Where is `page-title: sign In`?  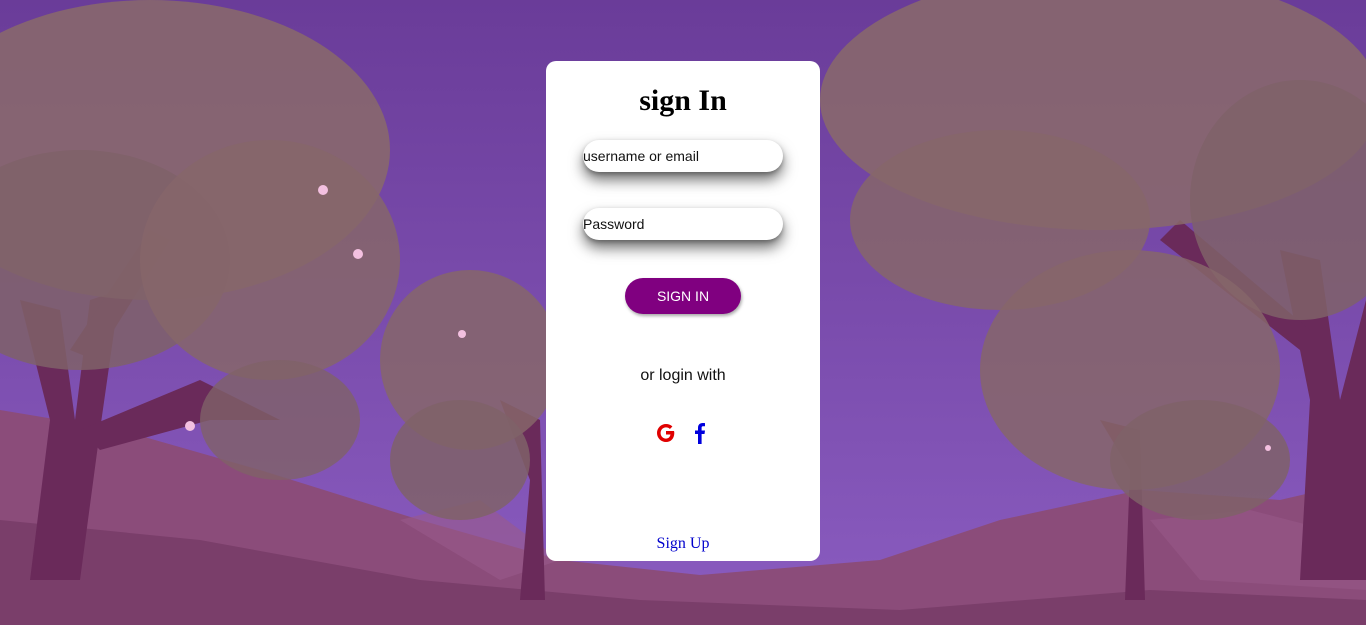 page-title: sign In is located at coordinates (683, 100).